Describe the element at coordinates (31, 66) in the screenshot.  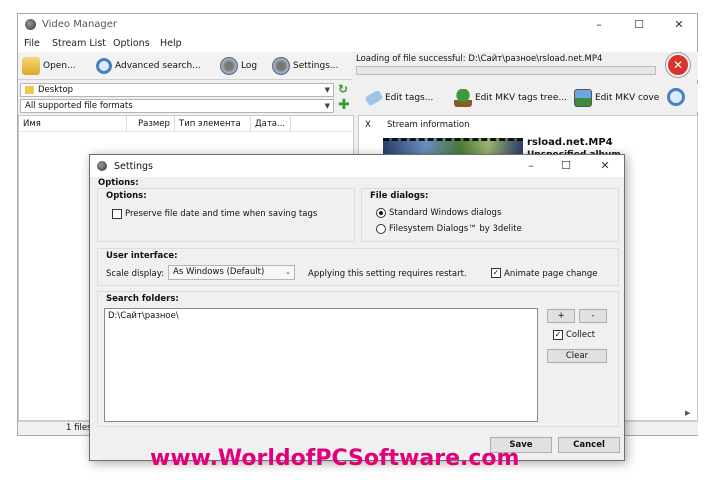
I see `folder-icon` at that location.